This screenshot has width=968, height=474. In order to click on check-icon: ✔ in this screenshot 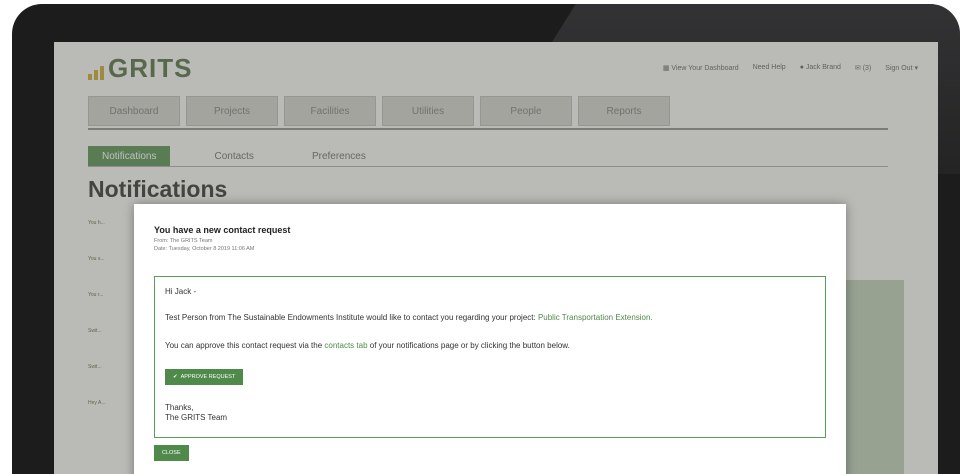, I will do `click(175, 377)`.